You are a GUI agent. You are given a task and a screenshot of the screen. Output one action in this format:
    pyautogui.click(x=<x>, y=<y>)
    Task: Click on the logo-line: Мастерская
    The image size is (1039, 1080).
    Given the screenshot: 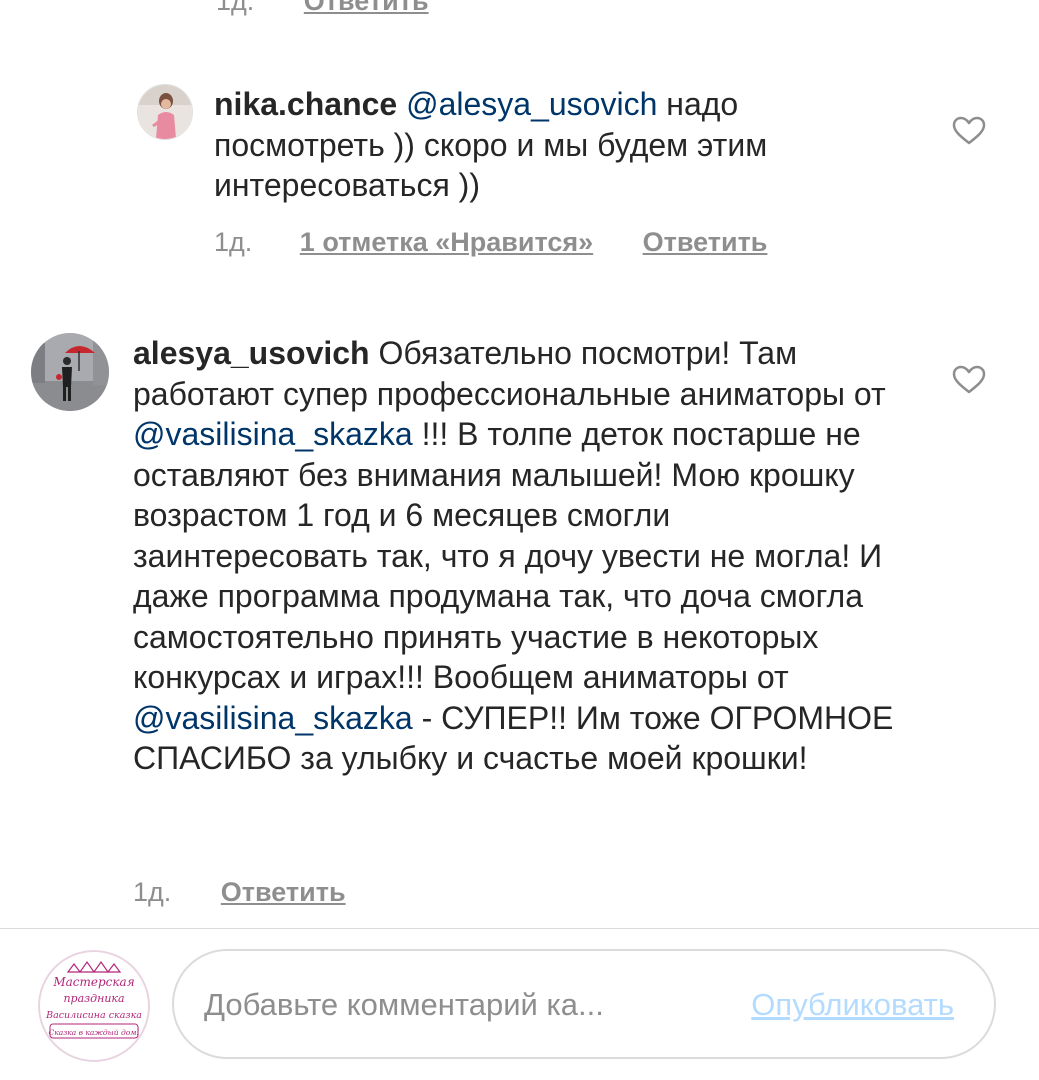 What is the action you would take?
    pyautogui.click(x=93, y=982)
    